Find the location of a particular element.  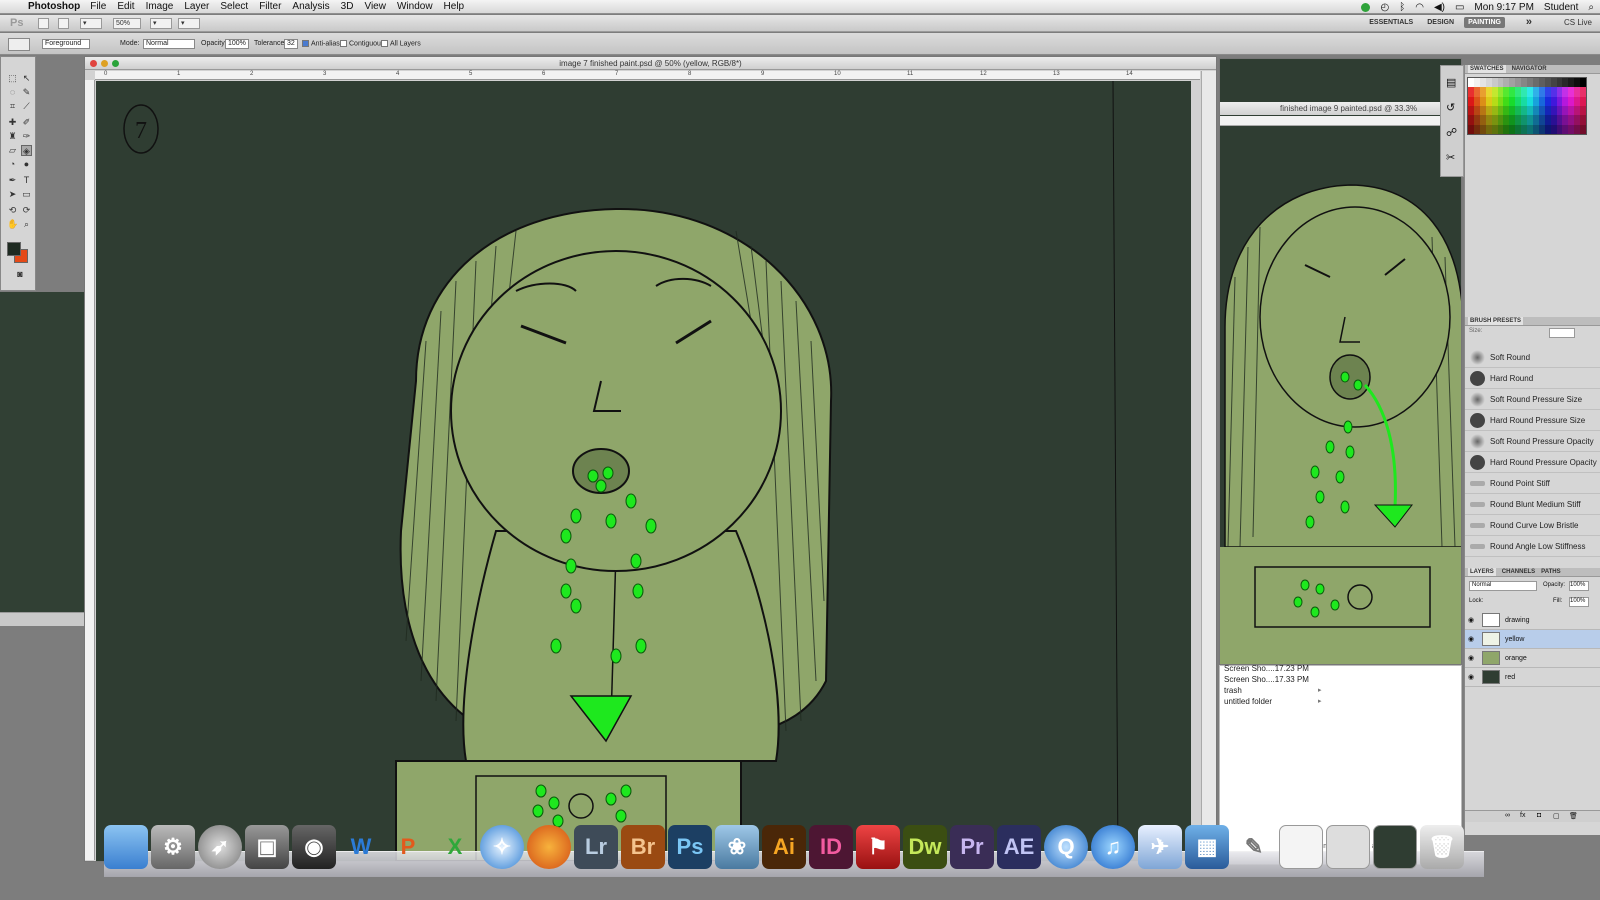

healing-brush-tool-icon: ✚ is located at coordinates (12, 122).